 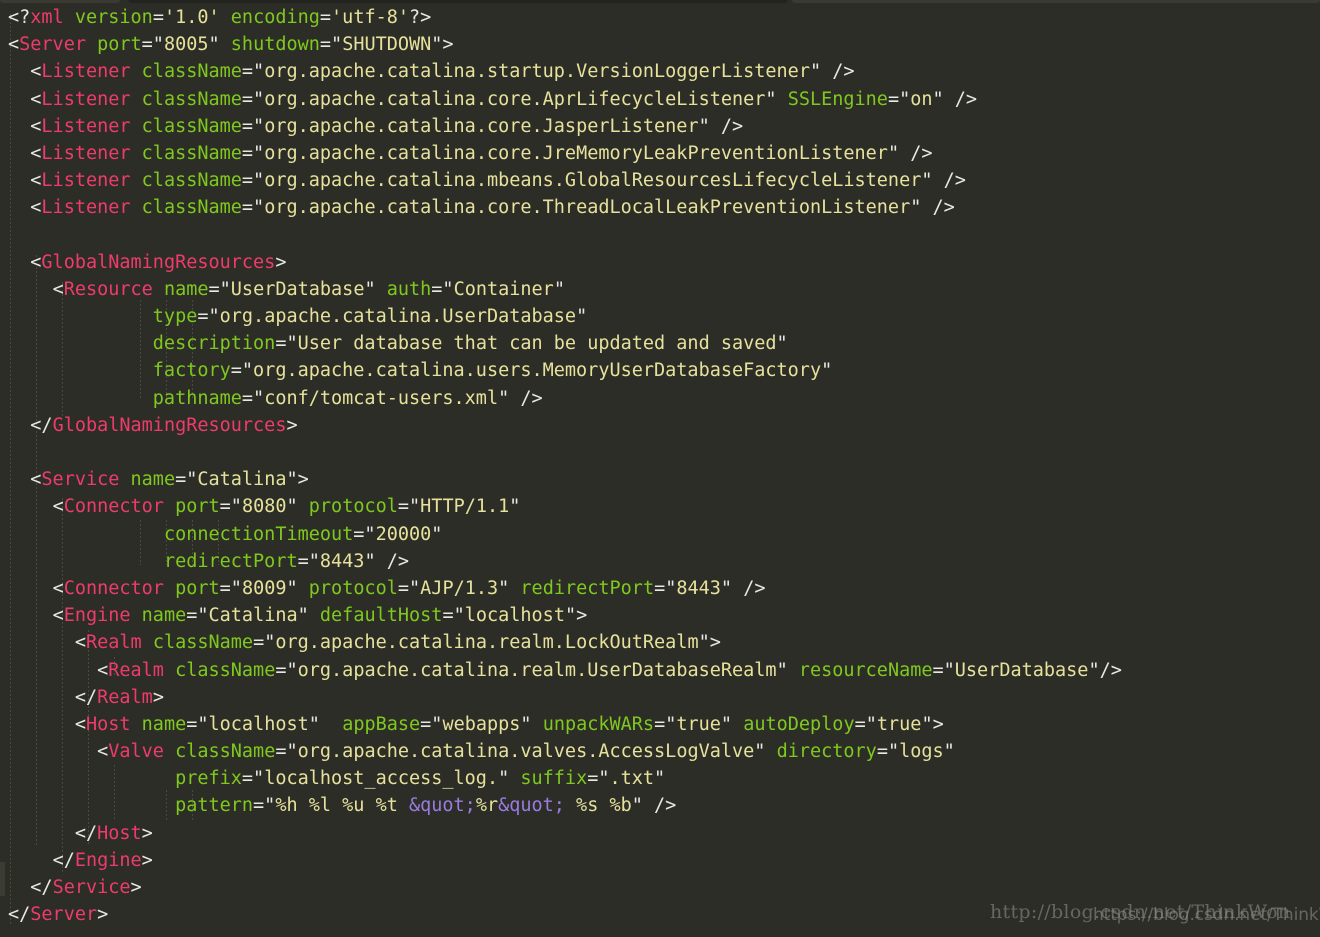 What do you see at coordinates (660, 697) in the screenshot?
I see `code-line: </Realm>` at bounding box center [660, 697].